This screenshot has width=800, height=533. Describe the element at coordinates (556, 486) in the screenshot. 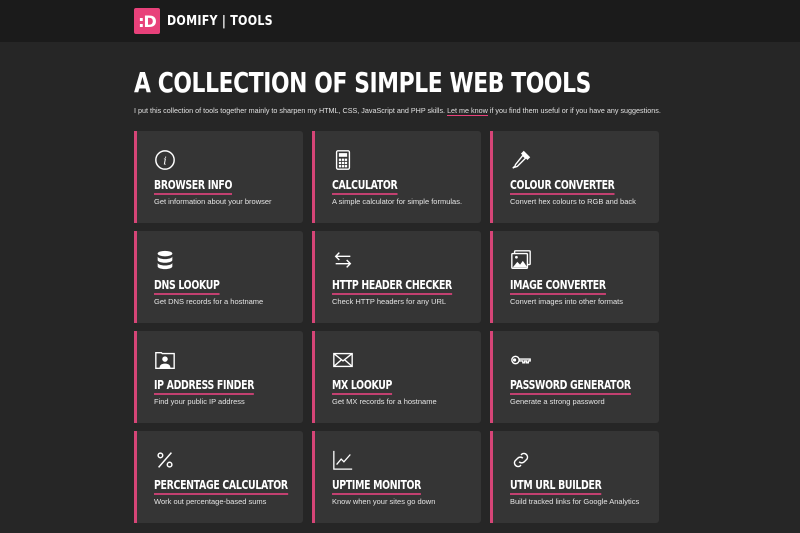

I see `tool-title: UTM URL BUILDER` at that location.